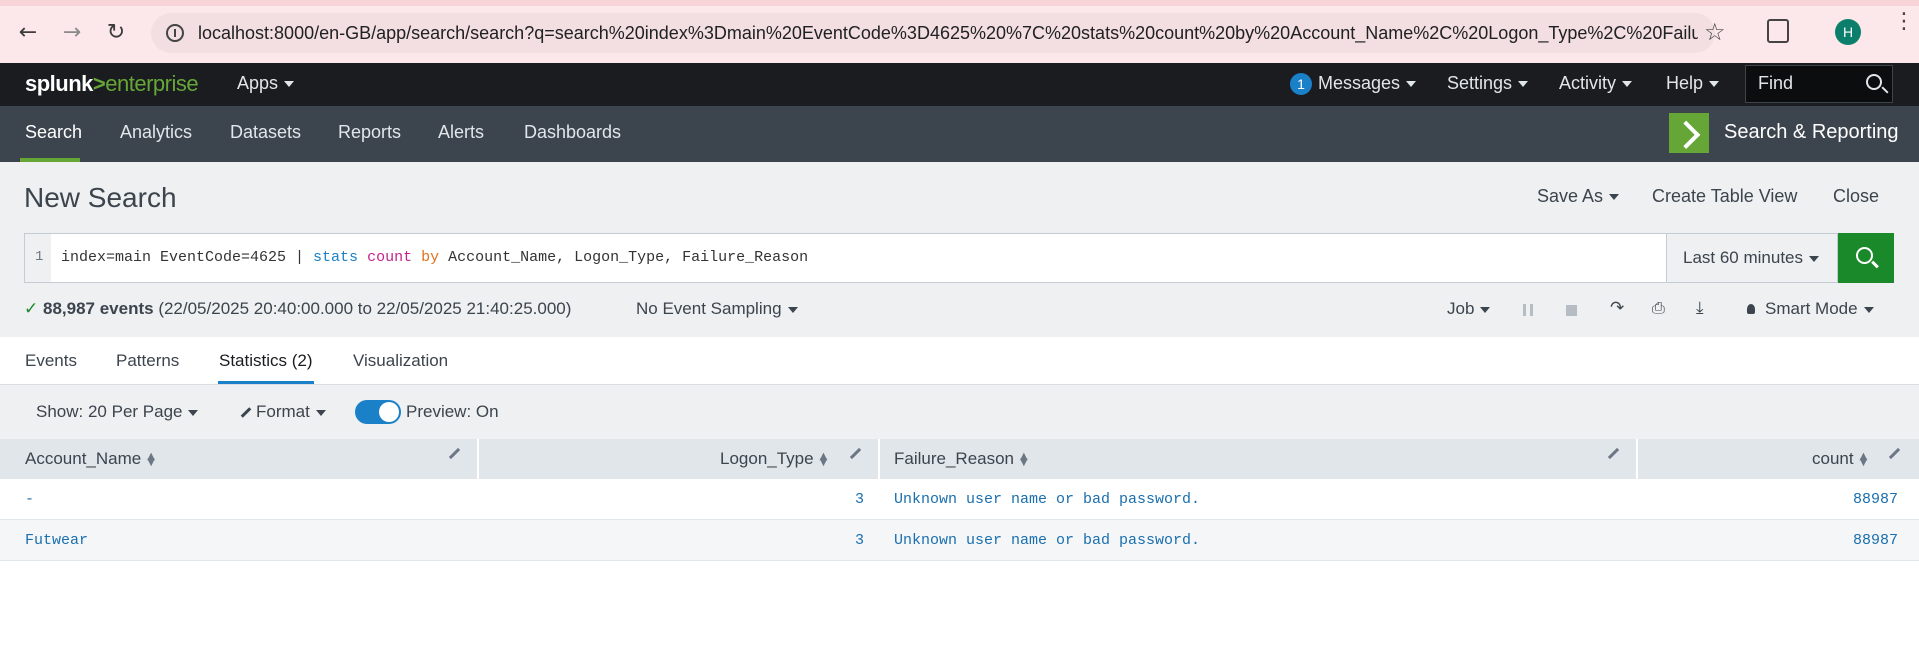 The height and width of the screenshot is (671, 1919). Describe the element at coordinates (51, 361) in the screenshot. I see `tab-events: Events` at that location.